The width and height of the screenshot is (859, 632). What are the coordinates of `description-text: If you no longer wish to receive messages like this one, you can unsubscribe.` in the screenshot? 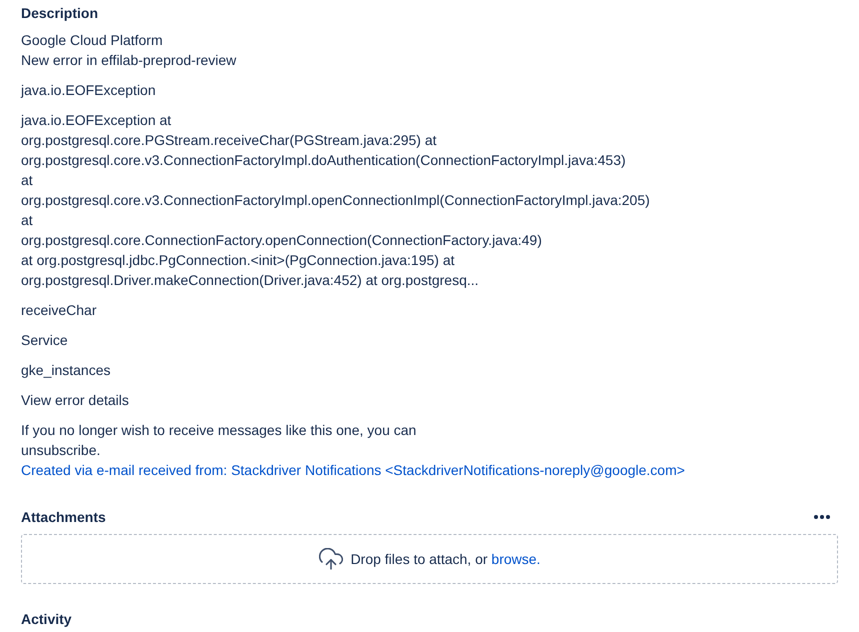 It's located at (218, 440).